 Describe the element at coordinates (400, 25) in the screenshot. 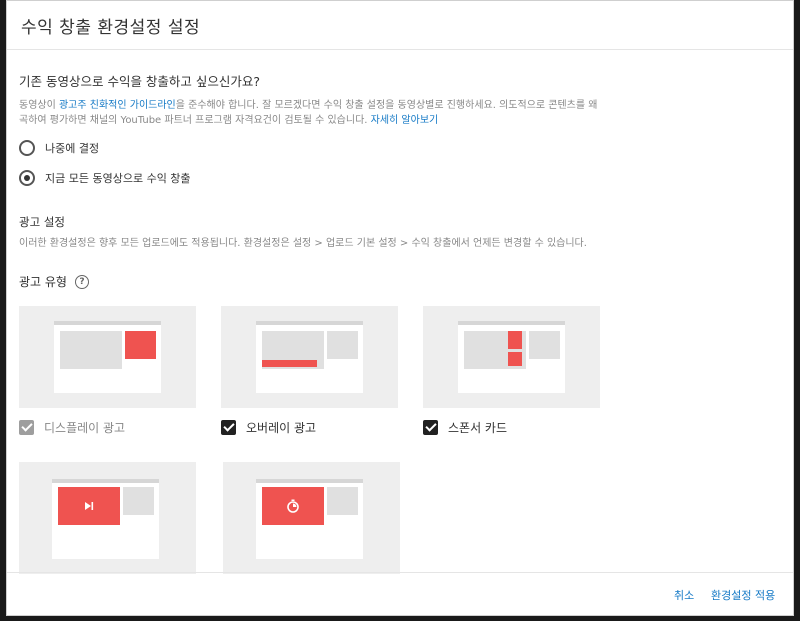

I see `dialog-header: 수익 창출 환경설정 설정` at that location.